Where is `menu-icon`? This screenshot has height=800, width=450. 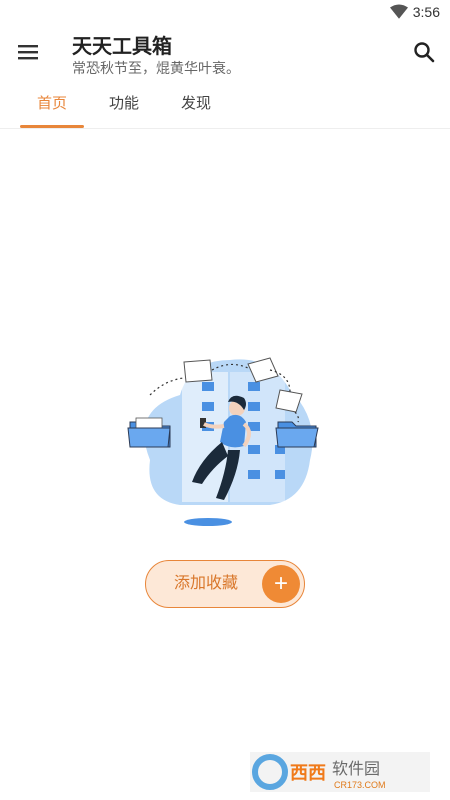 menu-icon is located at coordinates (28, 52).